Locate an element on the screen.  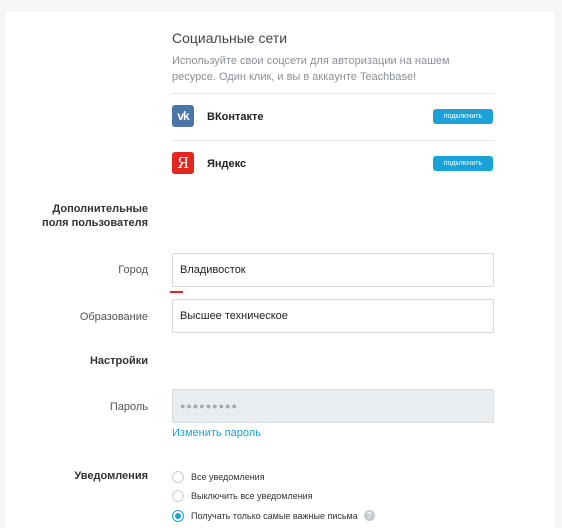
help-icon: ? is located at coordinates (369, 515).